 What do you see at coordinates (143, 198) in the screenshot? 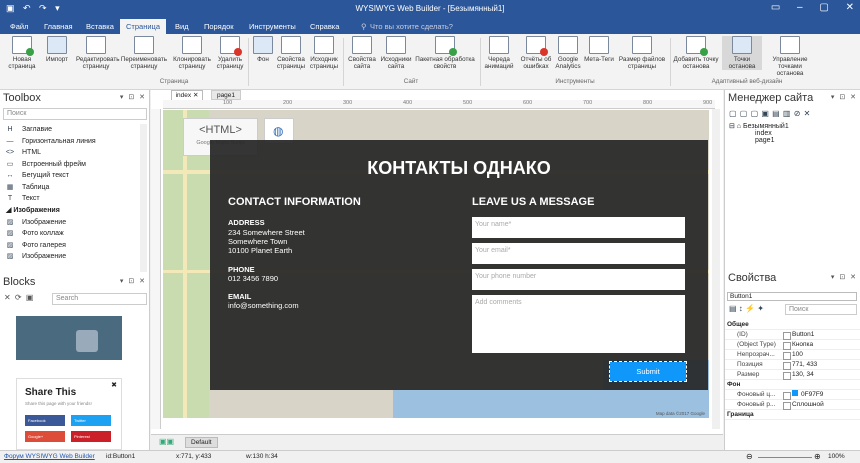
I see `toolbox-scrollbar` at bounding box center [143, 198].